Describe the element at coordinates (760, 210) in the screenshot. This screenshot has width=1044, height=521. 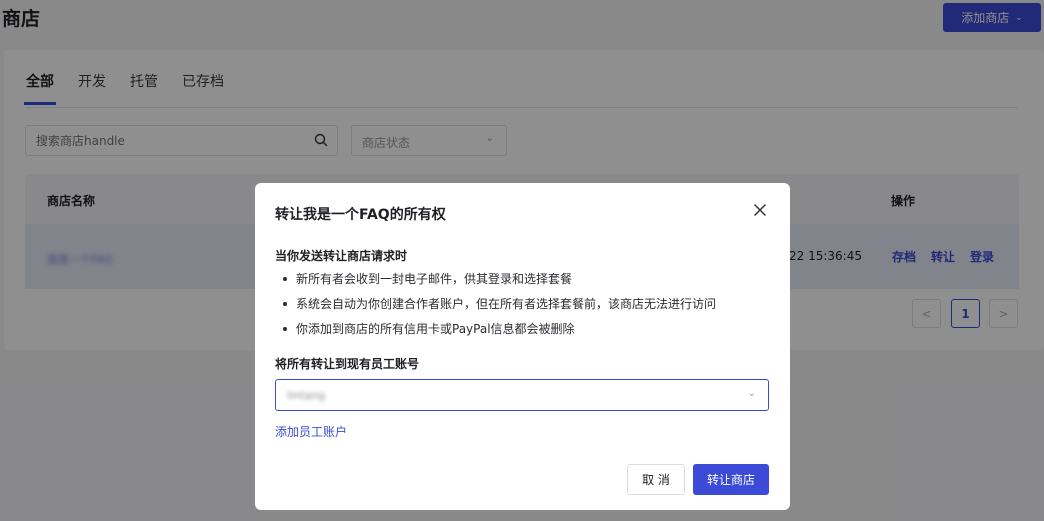
I see `close-icon` at that location.